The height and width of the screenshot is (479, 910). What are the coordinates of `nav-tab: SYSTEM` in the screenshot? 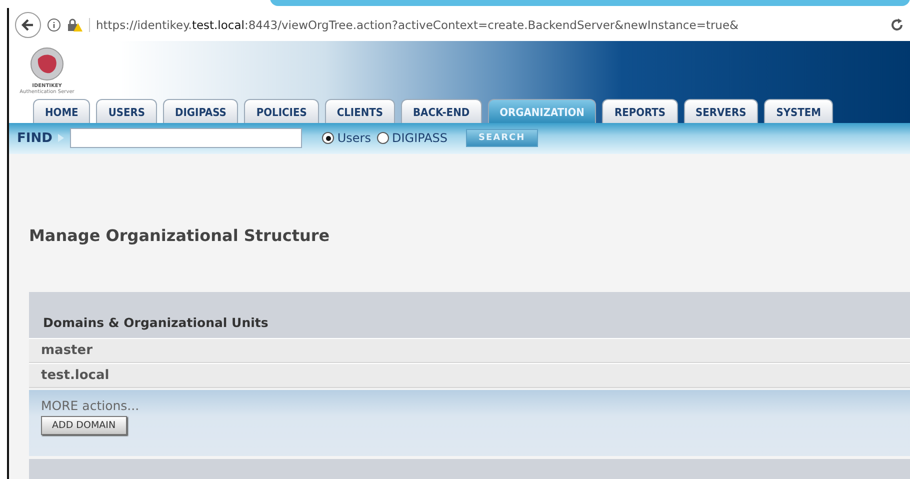 It's located at (798, 110).